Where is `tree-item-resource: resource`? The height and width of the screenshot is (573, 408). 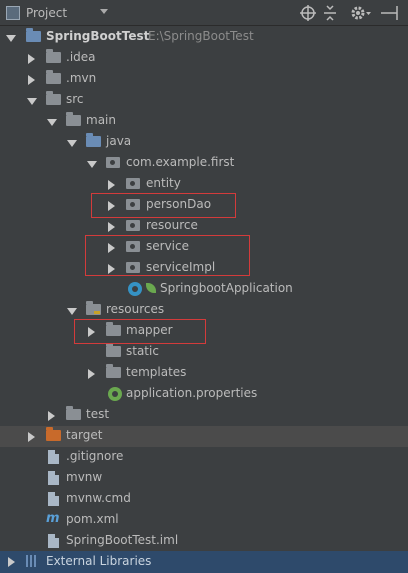 tree-item-resource: resource is located at coordinates (204, 226).